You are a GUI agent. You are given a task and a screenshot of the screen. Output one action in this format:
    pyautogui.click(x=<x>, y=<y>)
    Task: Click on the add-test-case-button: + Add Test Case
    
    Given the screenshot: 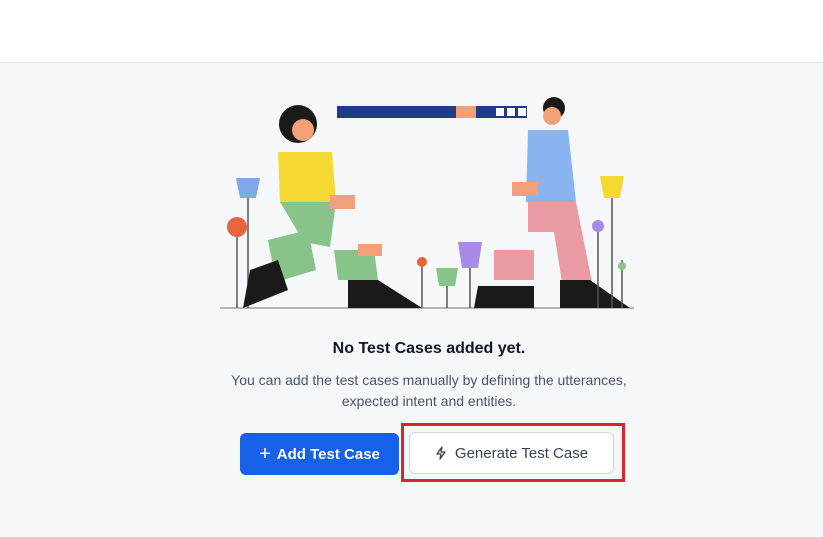 What is the action you would take?
    pyautogui.click(x=319, y=454)
    